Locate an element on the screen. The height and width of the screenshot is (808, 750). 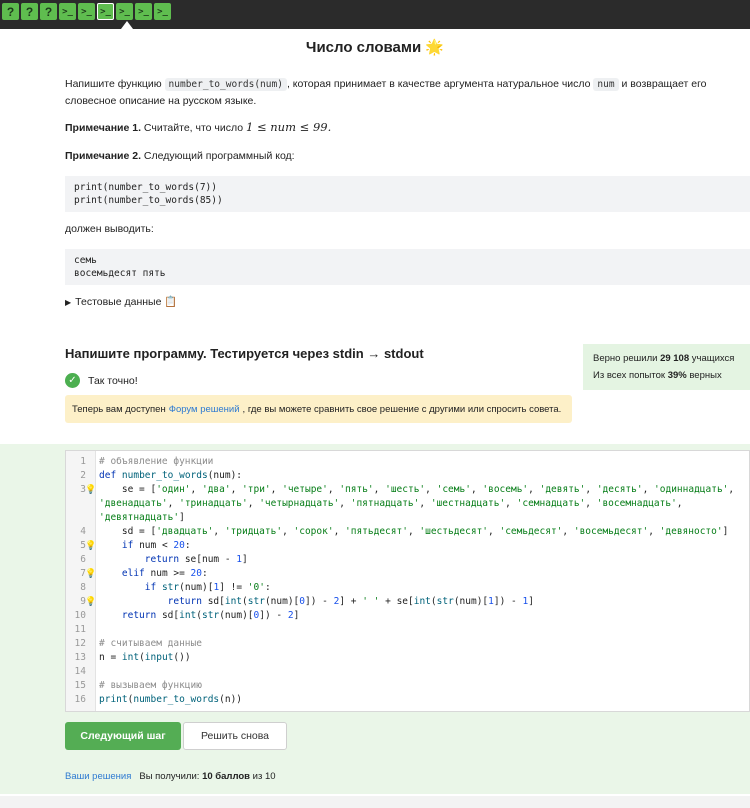
note-1-math: 1 ≤ num ≤ 99. is located at coordinates (289, 127).